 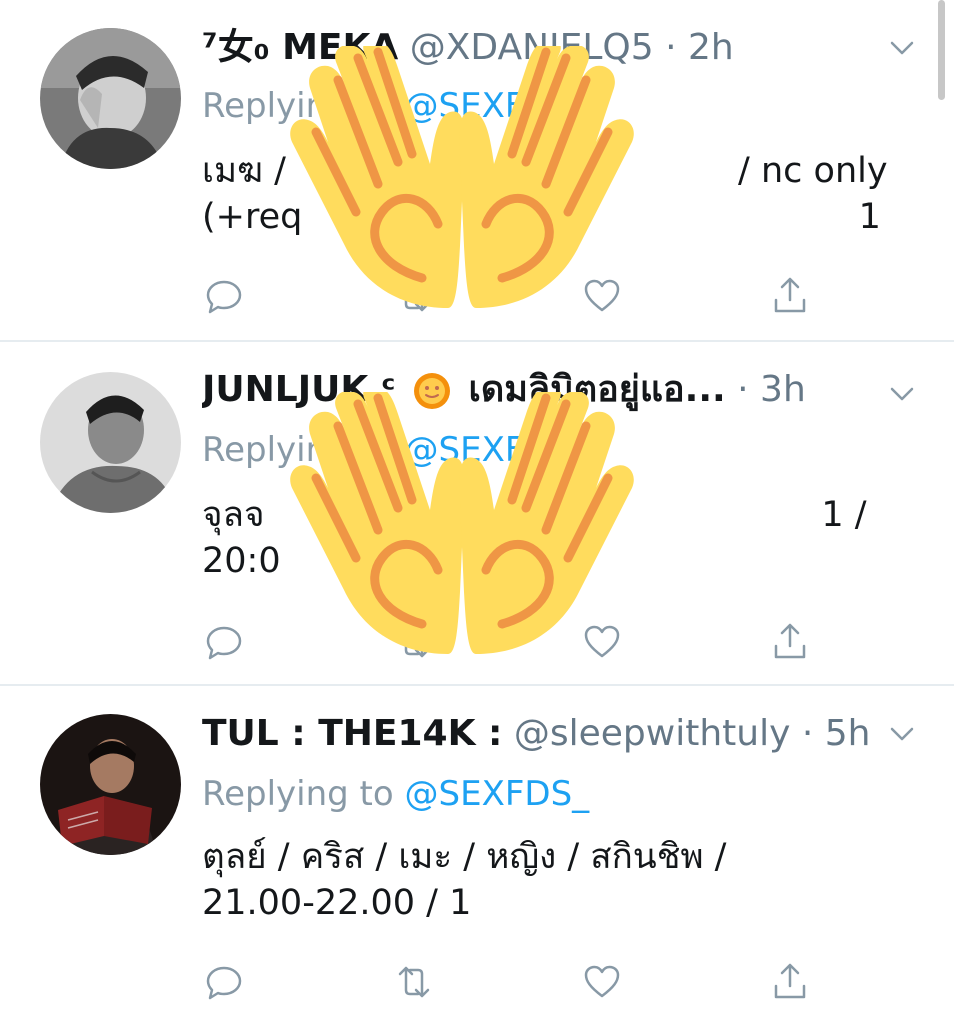 What do you see at coordinates (848, 733) in the screenshot?
I see `timestamp: 5h` at bounding box center [848, 733].